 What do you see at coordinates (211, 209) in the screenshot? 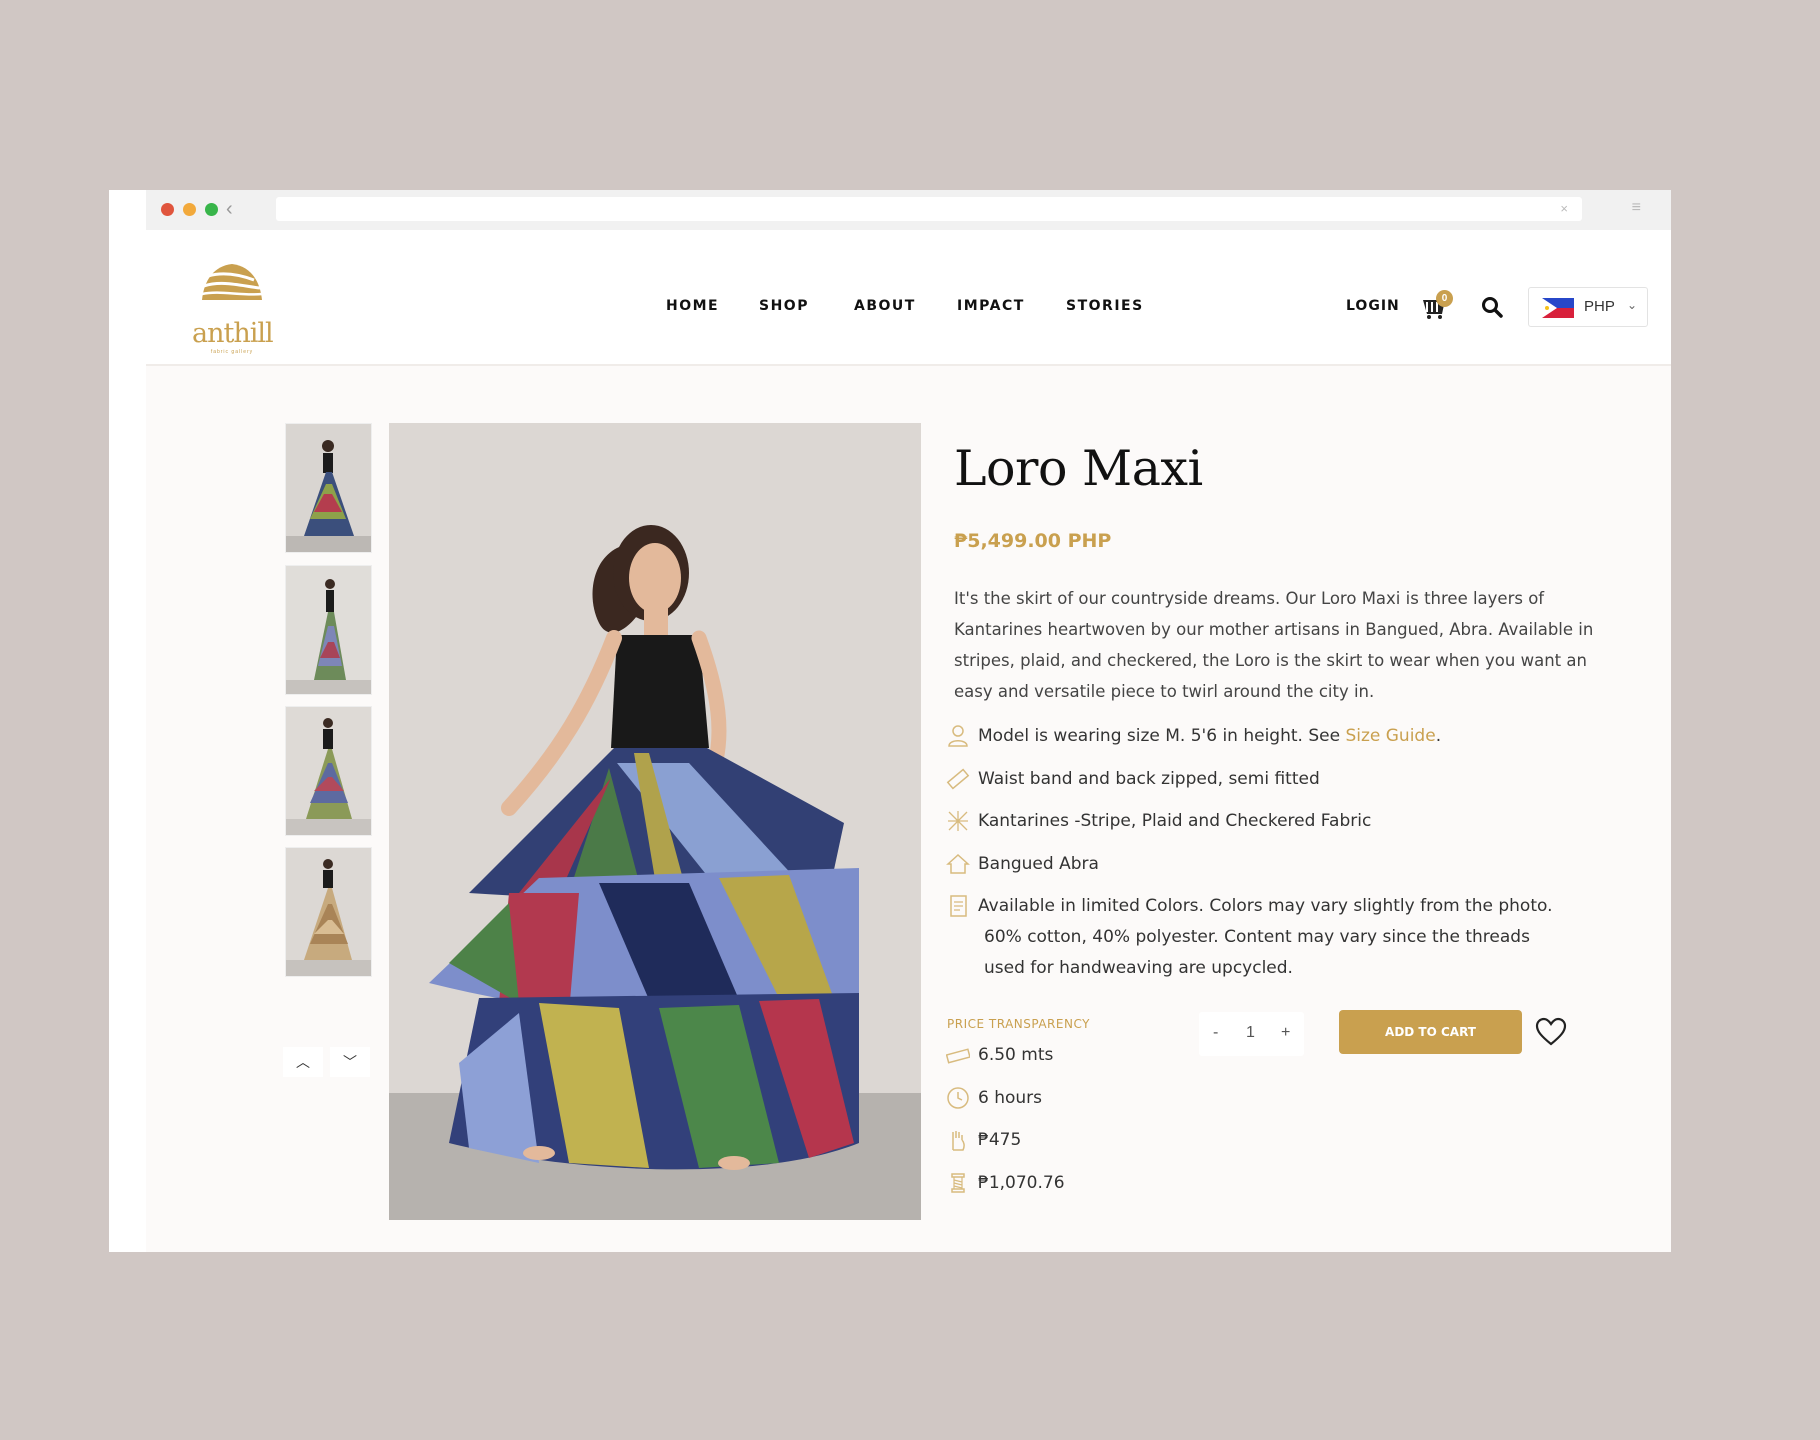
I see `maximize-window-button` at bounding box center [211, 209].